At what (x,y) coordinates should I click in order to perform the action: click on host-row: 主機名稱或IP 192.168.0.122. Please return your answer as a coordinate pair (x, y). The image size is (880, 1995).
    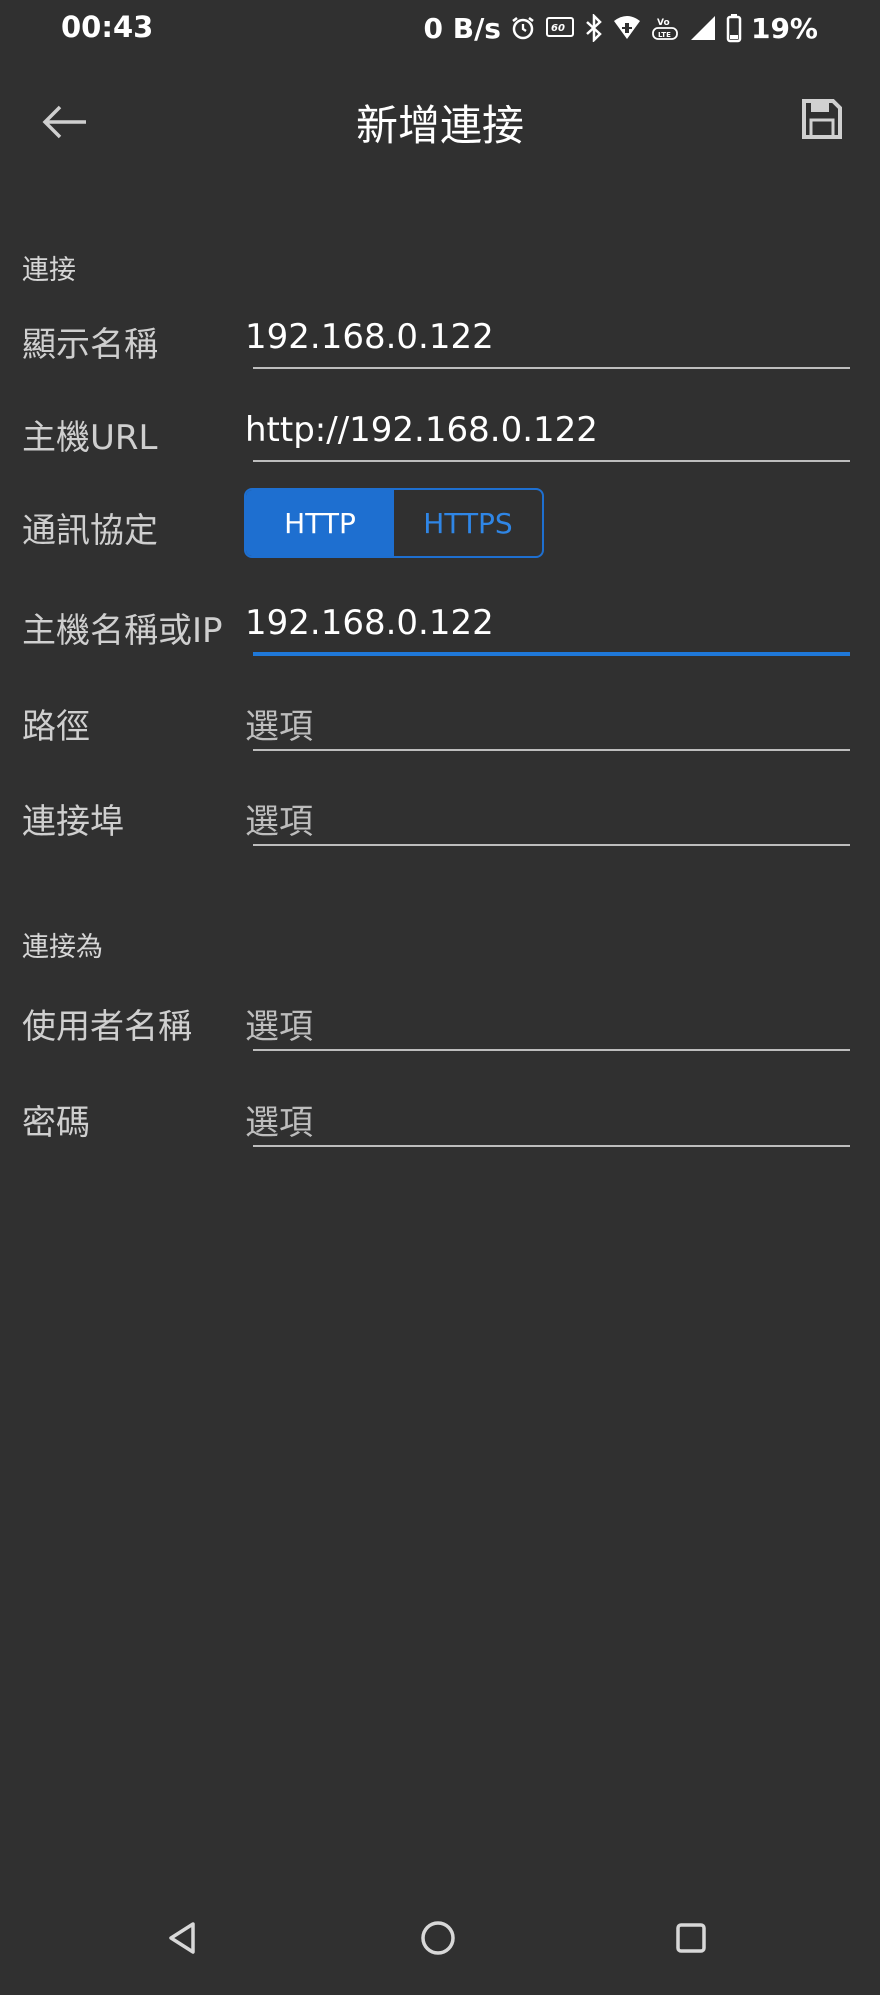
    Looking at the image, I should click on (440, 631).